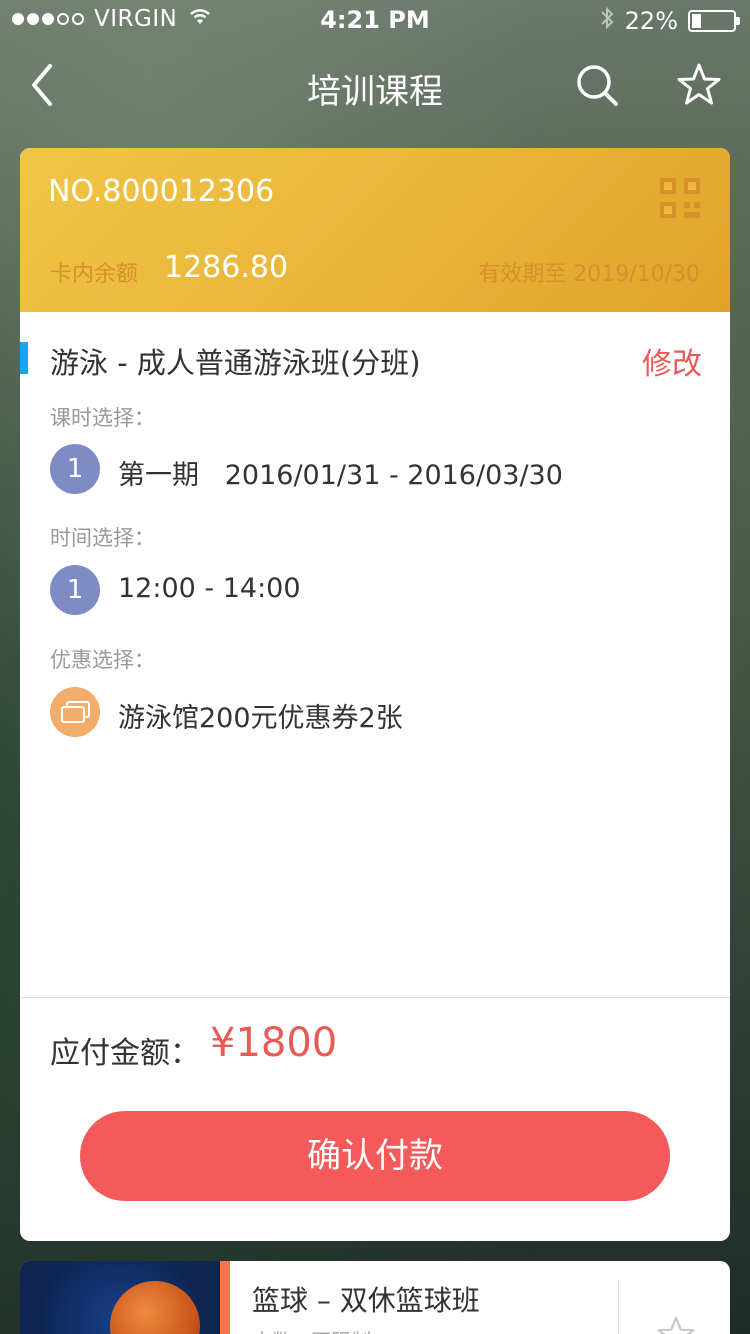 This screenshot has height=1334, width=750. Describe the element at coordinates (680, 198) in the screenshot. I see `qr-code-icon` at that location.